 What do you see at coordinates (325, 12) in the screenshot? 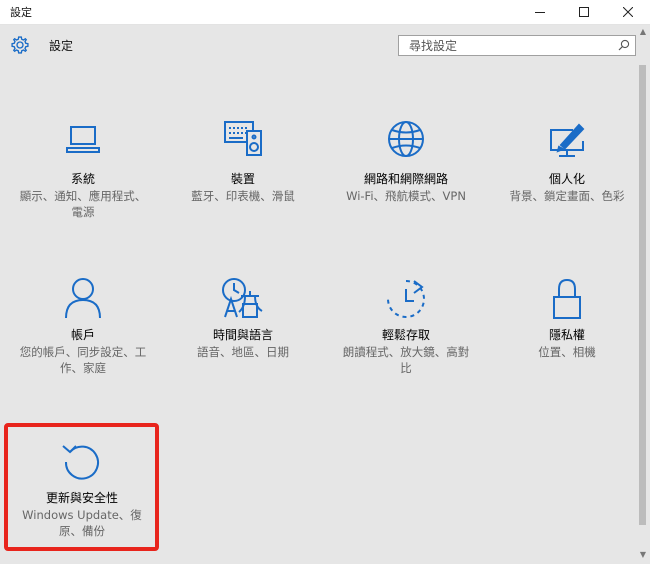
I see `title-bar: 設定` at bounding box center [325, 12].